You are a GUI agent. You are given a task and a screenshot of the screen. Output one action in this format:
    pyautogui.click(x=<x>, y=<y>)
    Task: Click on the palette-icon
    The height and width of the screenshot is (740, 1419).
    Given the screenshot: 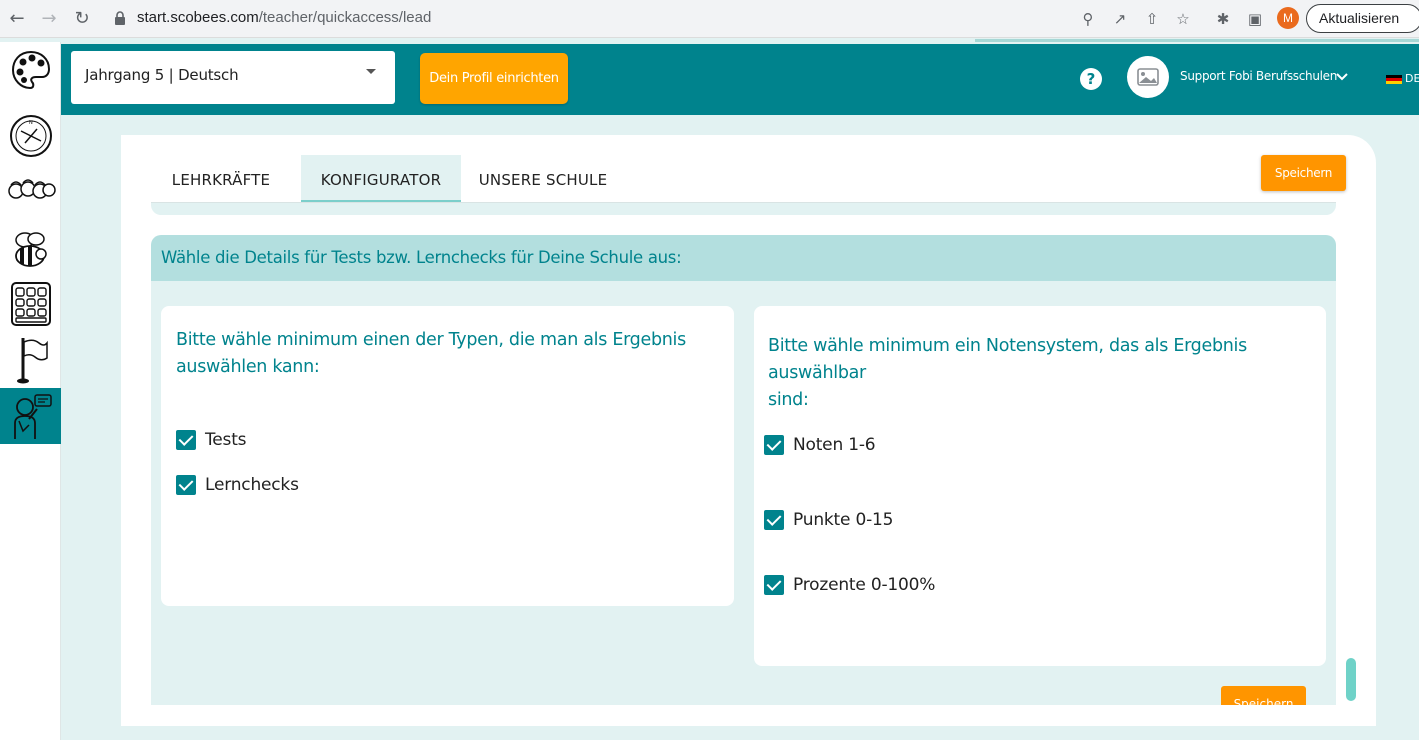 What is the action you would take?
    pyautogui.click(x=30, y=70)
    